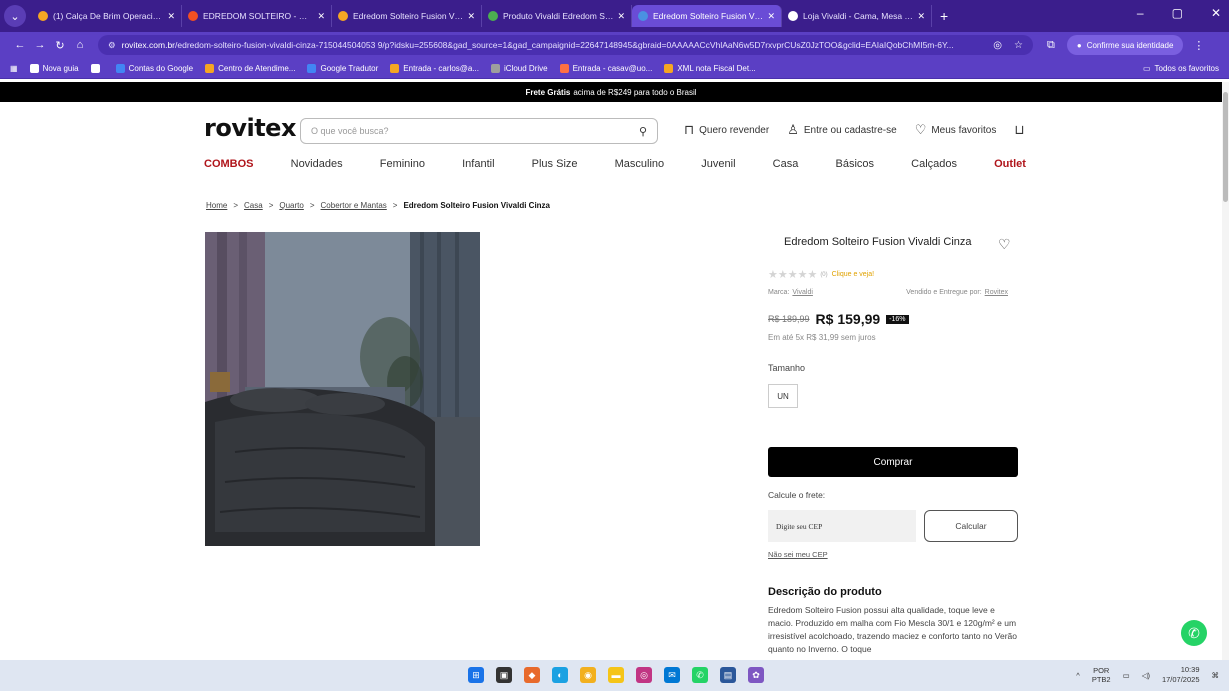 This screenshot has height=691, width=1229. Describe the element at coordinates (616, 675) in the screenshot. I see `file-explorer-icon: ▬` at that location.